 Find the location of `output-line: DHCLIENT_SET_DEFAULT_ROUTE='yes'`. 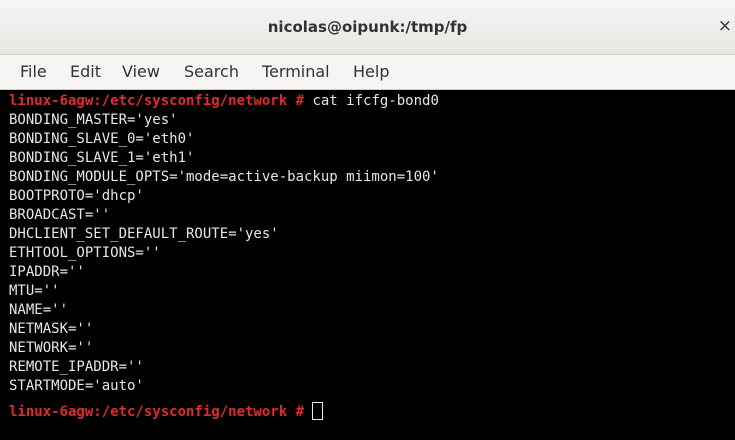

output-line: DHCLIENT_SET_DEFAULT_ROUTE='yes' is located at coordinates (144, 234).